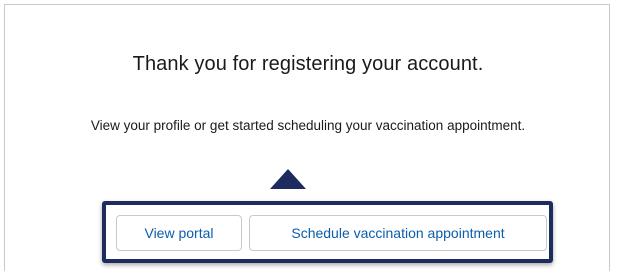  Describe the element at coordinates (288, 179) in the screenshot. I see `up-arrow-pointer-icon` at that location.